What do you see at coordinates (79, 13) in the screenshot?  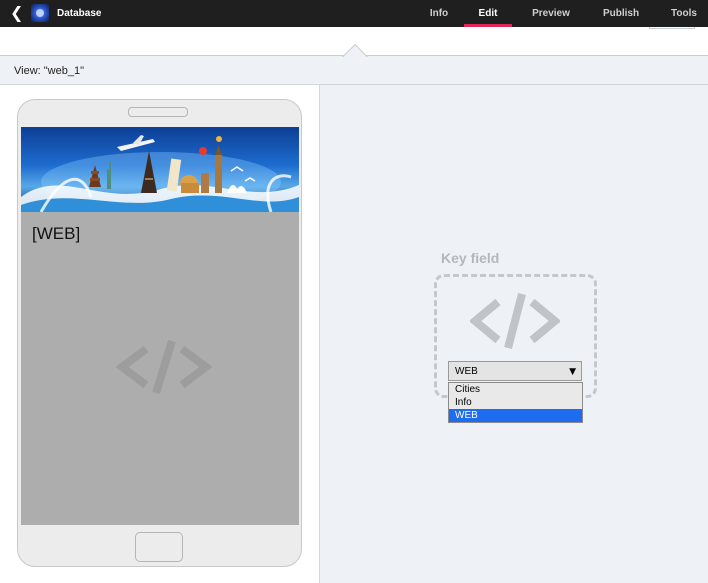 I see `app-title: Database` at bounding box center [79, 13].